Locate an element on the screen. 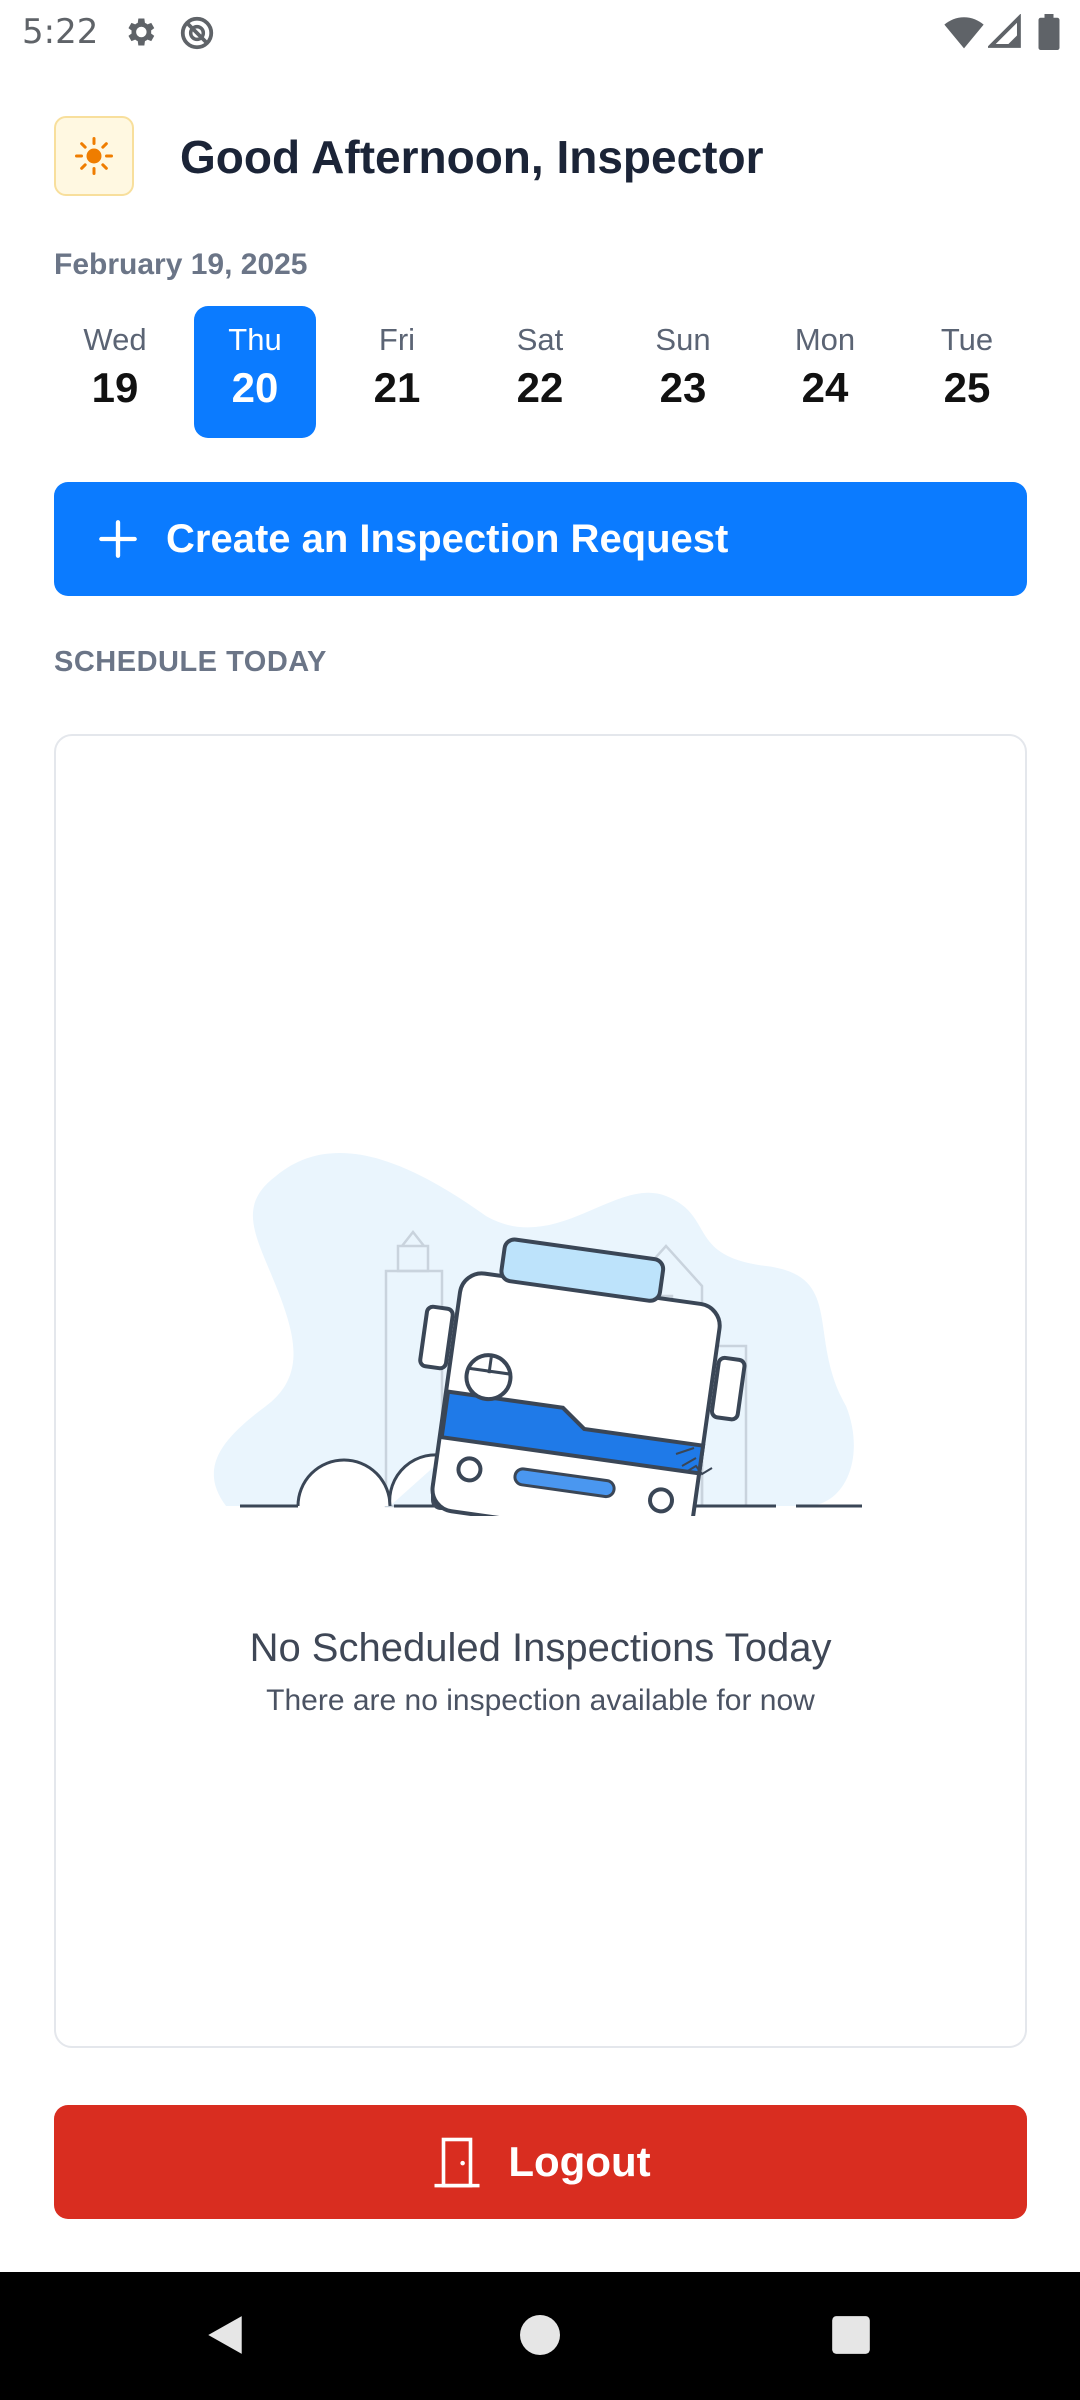  create-inspection-label: Create an Inspection Request is located at coordinates (447, 538).